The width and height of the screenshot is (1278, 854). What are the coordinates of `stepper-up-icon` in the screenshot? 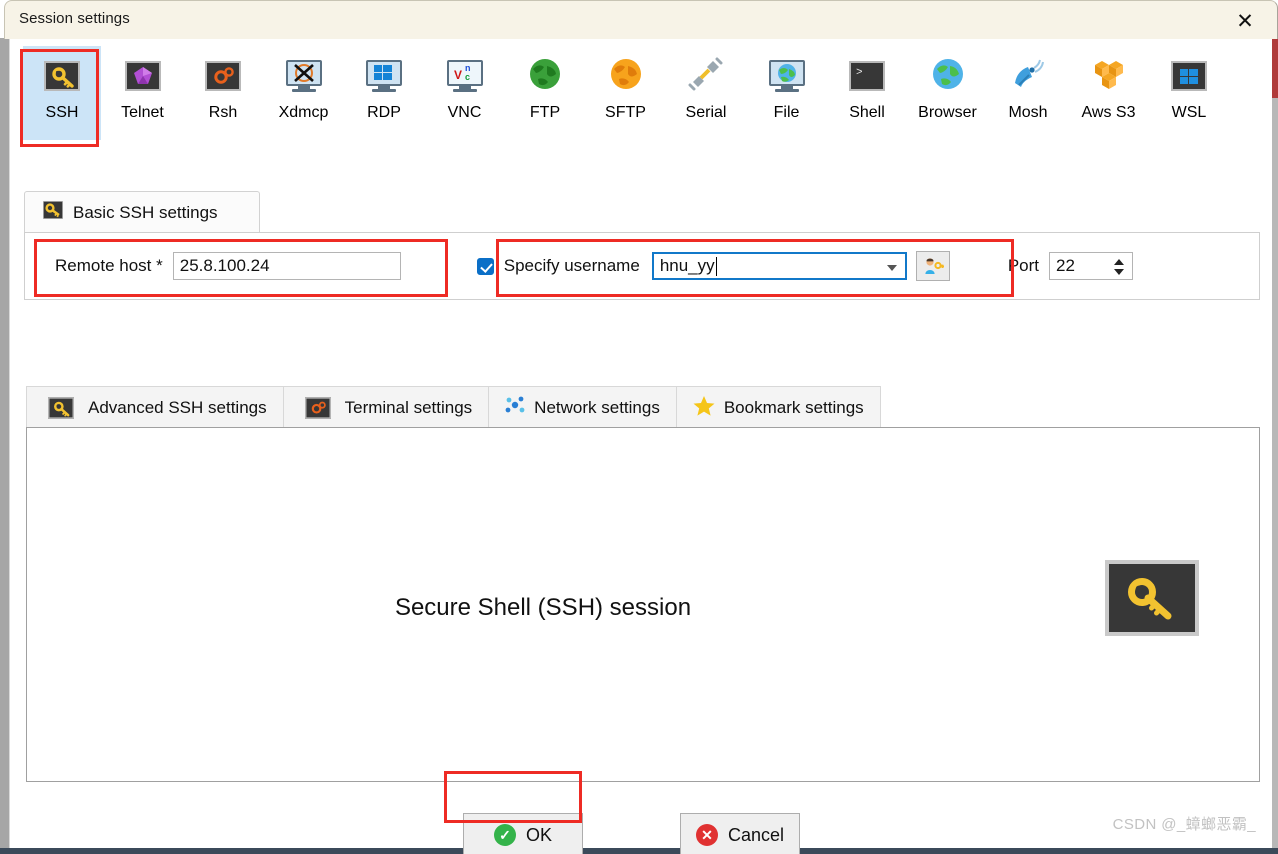 It's located at (1119, 262).